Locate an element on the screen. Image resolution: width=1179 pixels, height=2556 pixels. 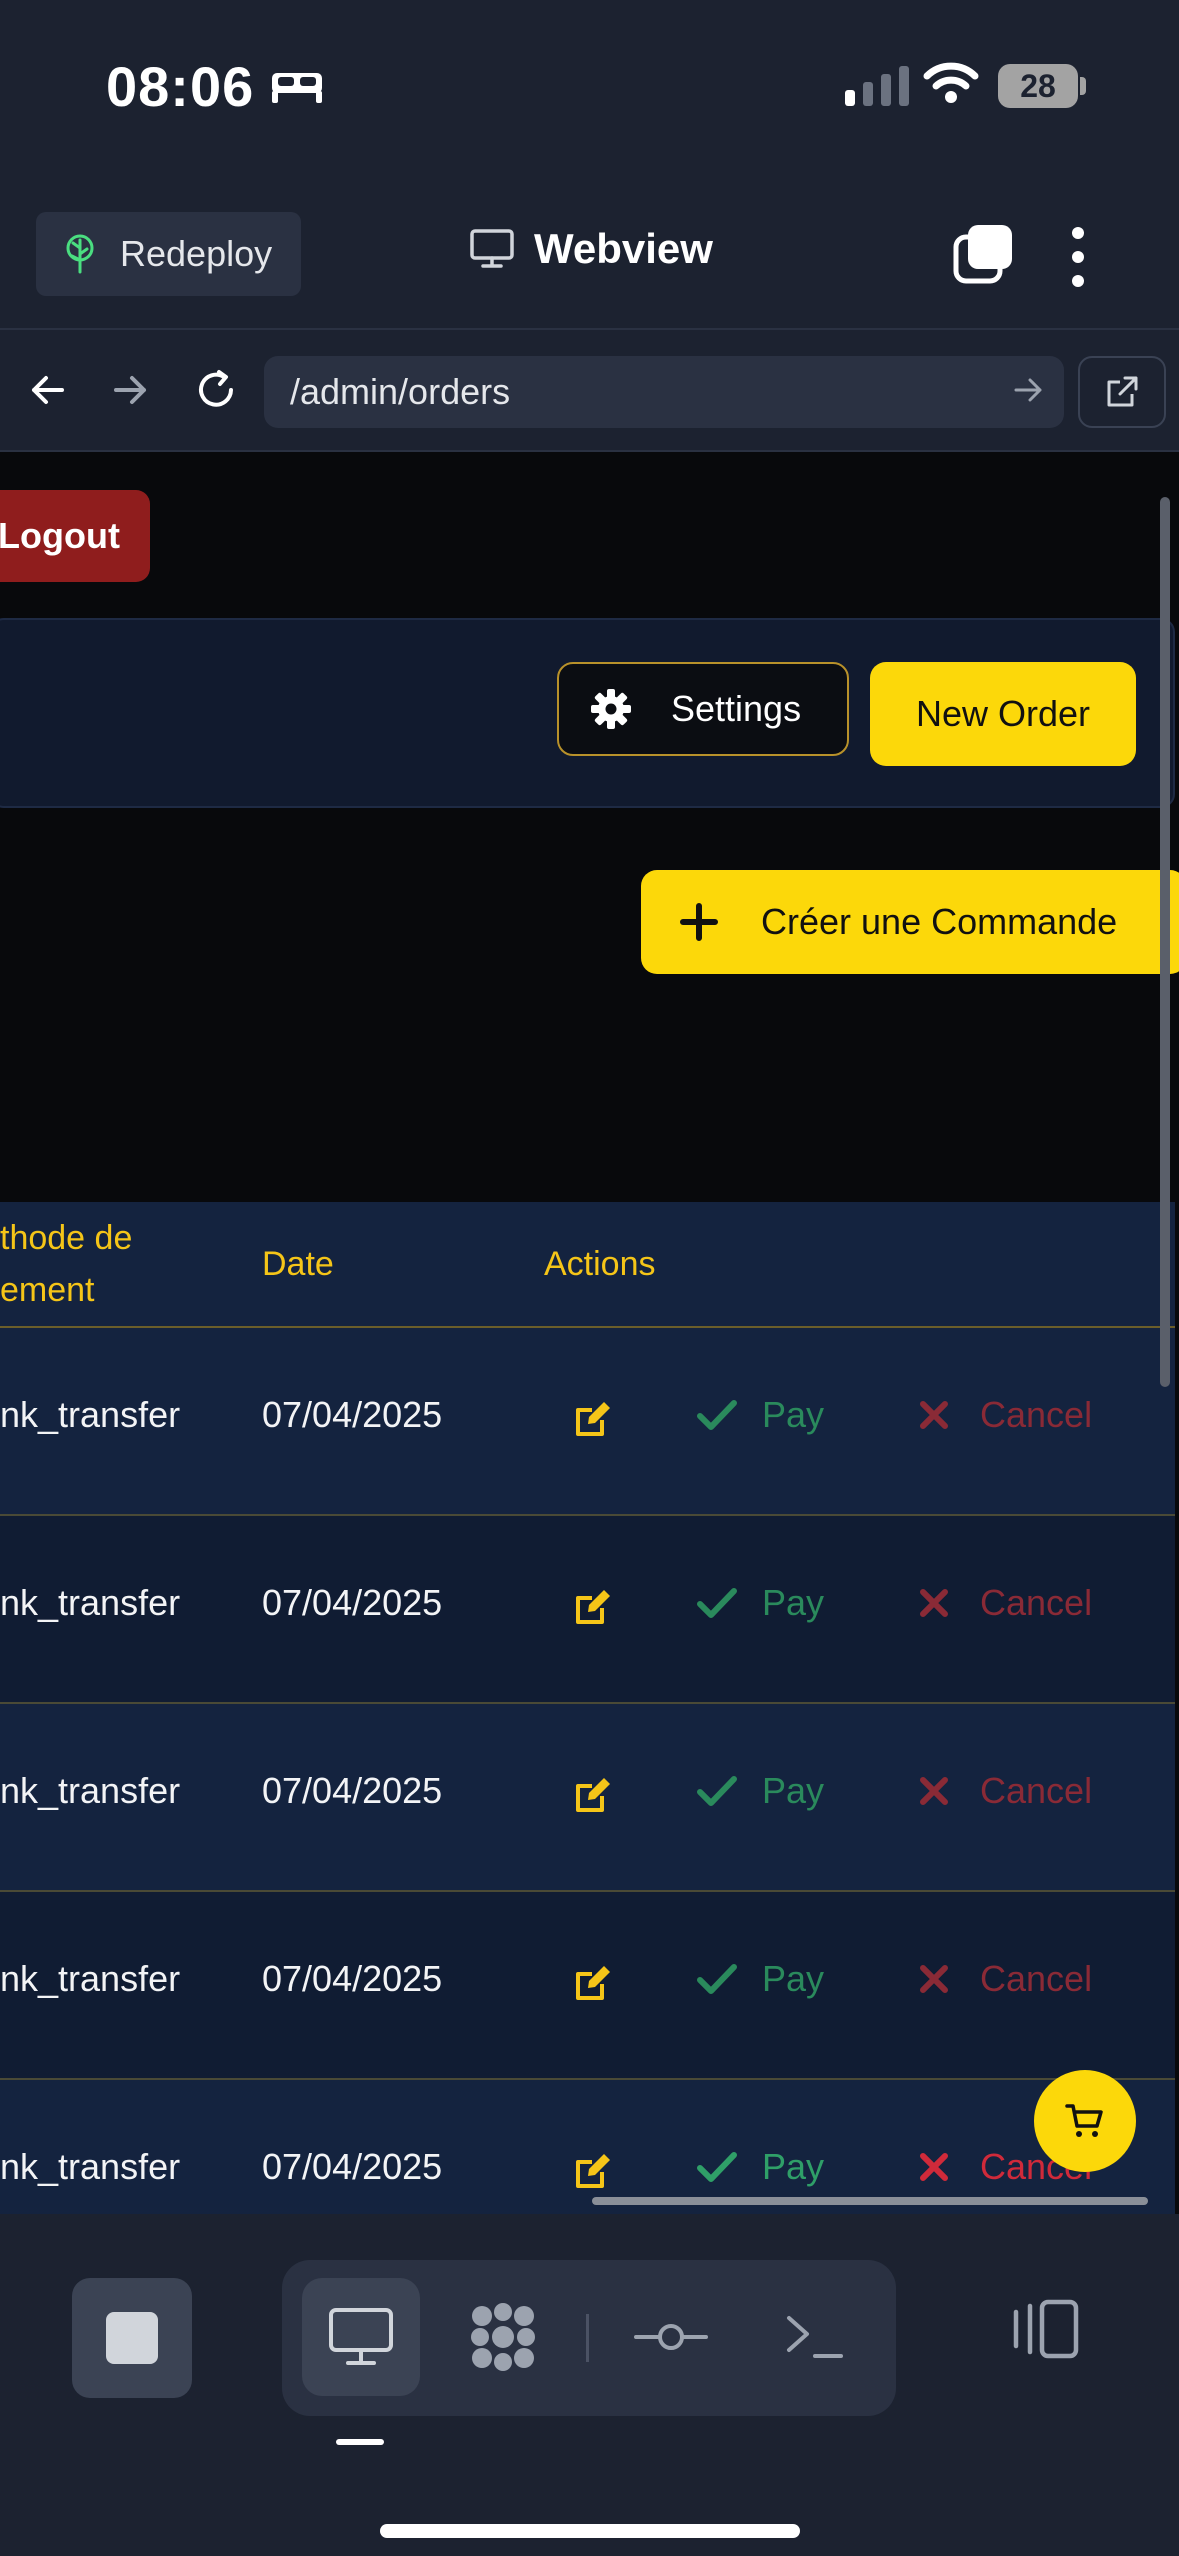
stop-button is located at coordinates (132, 2338).